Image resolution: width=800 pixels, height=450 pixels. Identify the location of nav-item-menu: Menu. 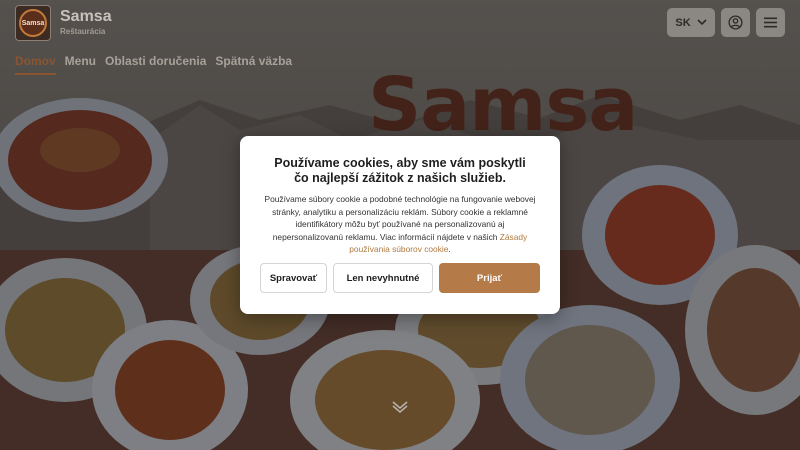
(80, 64).